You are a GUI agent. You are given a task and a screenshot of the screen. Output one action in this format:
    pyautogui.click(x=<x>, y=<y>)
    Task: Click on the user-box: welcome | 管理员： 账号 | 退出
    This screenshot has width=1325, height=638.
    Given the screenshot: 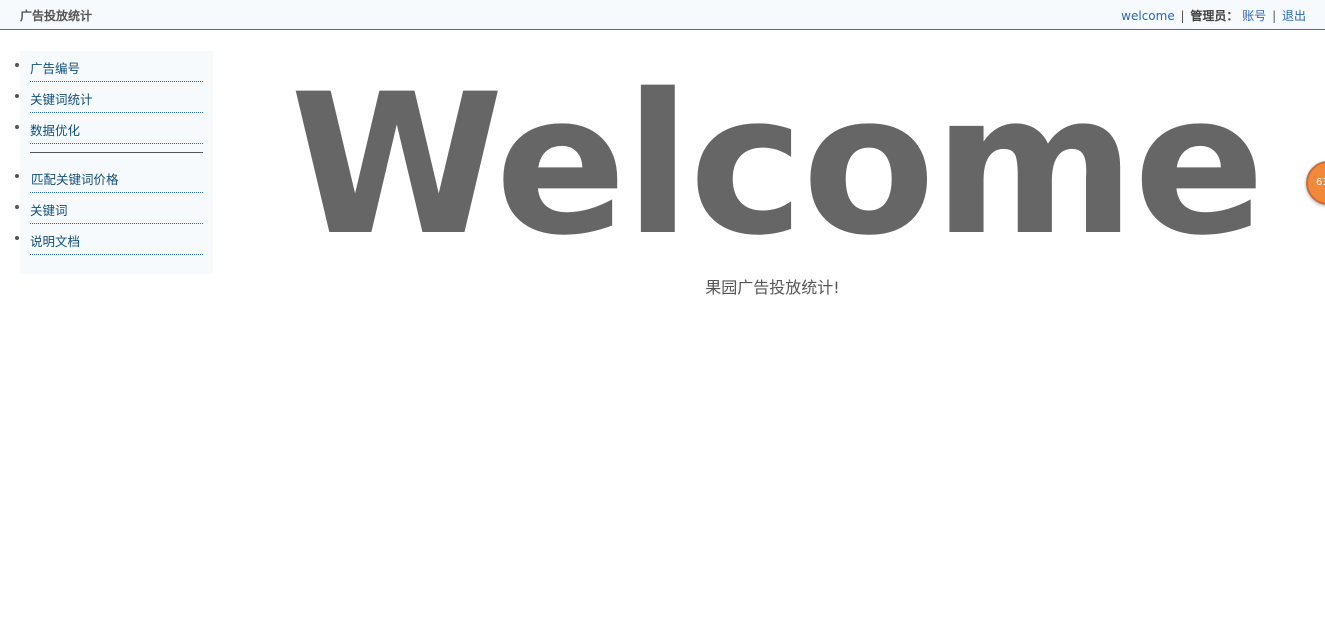 What is the action you would take?
    pyautogui.click(x=1213, y=15)
    